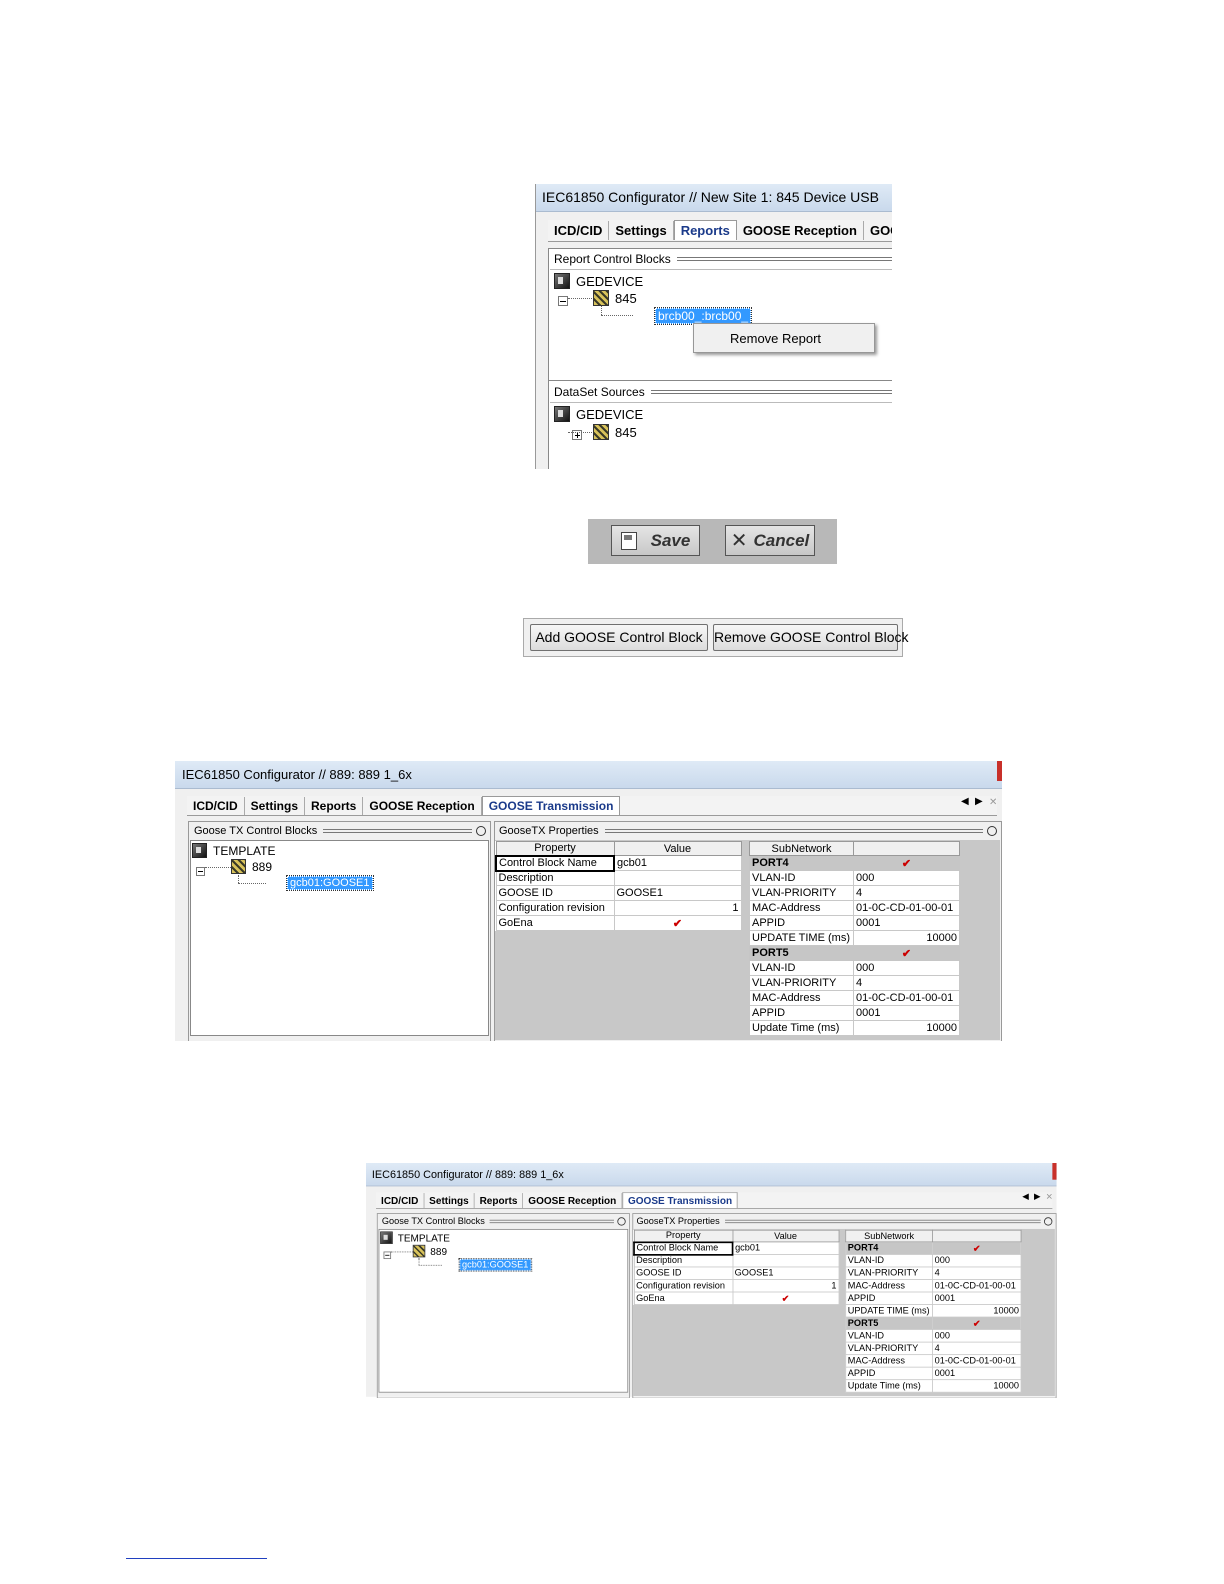 Image resolution: width=1224 pixels, height=1584 pixels. Describe the element at coordinates (615, 432) in the screenshot. I see `tree-node-845-ds: 845` at that location.